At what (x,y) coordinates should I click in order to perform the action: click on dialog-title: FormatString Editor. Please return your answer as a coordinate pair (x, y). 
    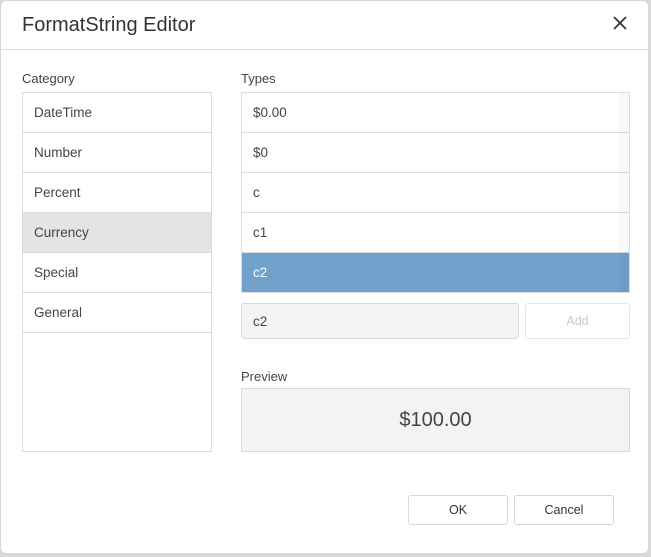
    Looking at the image, I should click on (109, 25).